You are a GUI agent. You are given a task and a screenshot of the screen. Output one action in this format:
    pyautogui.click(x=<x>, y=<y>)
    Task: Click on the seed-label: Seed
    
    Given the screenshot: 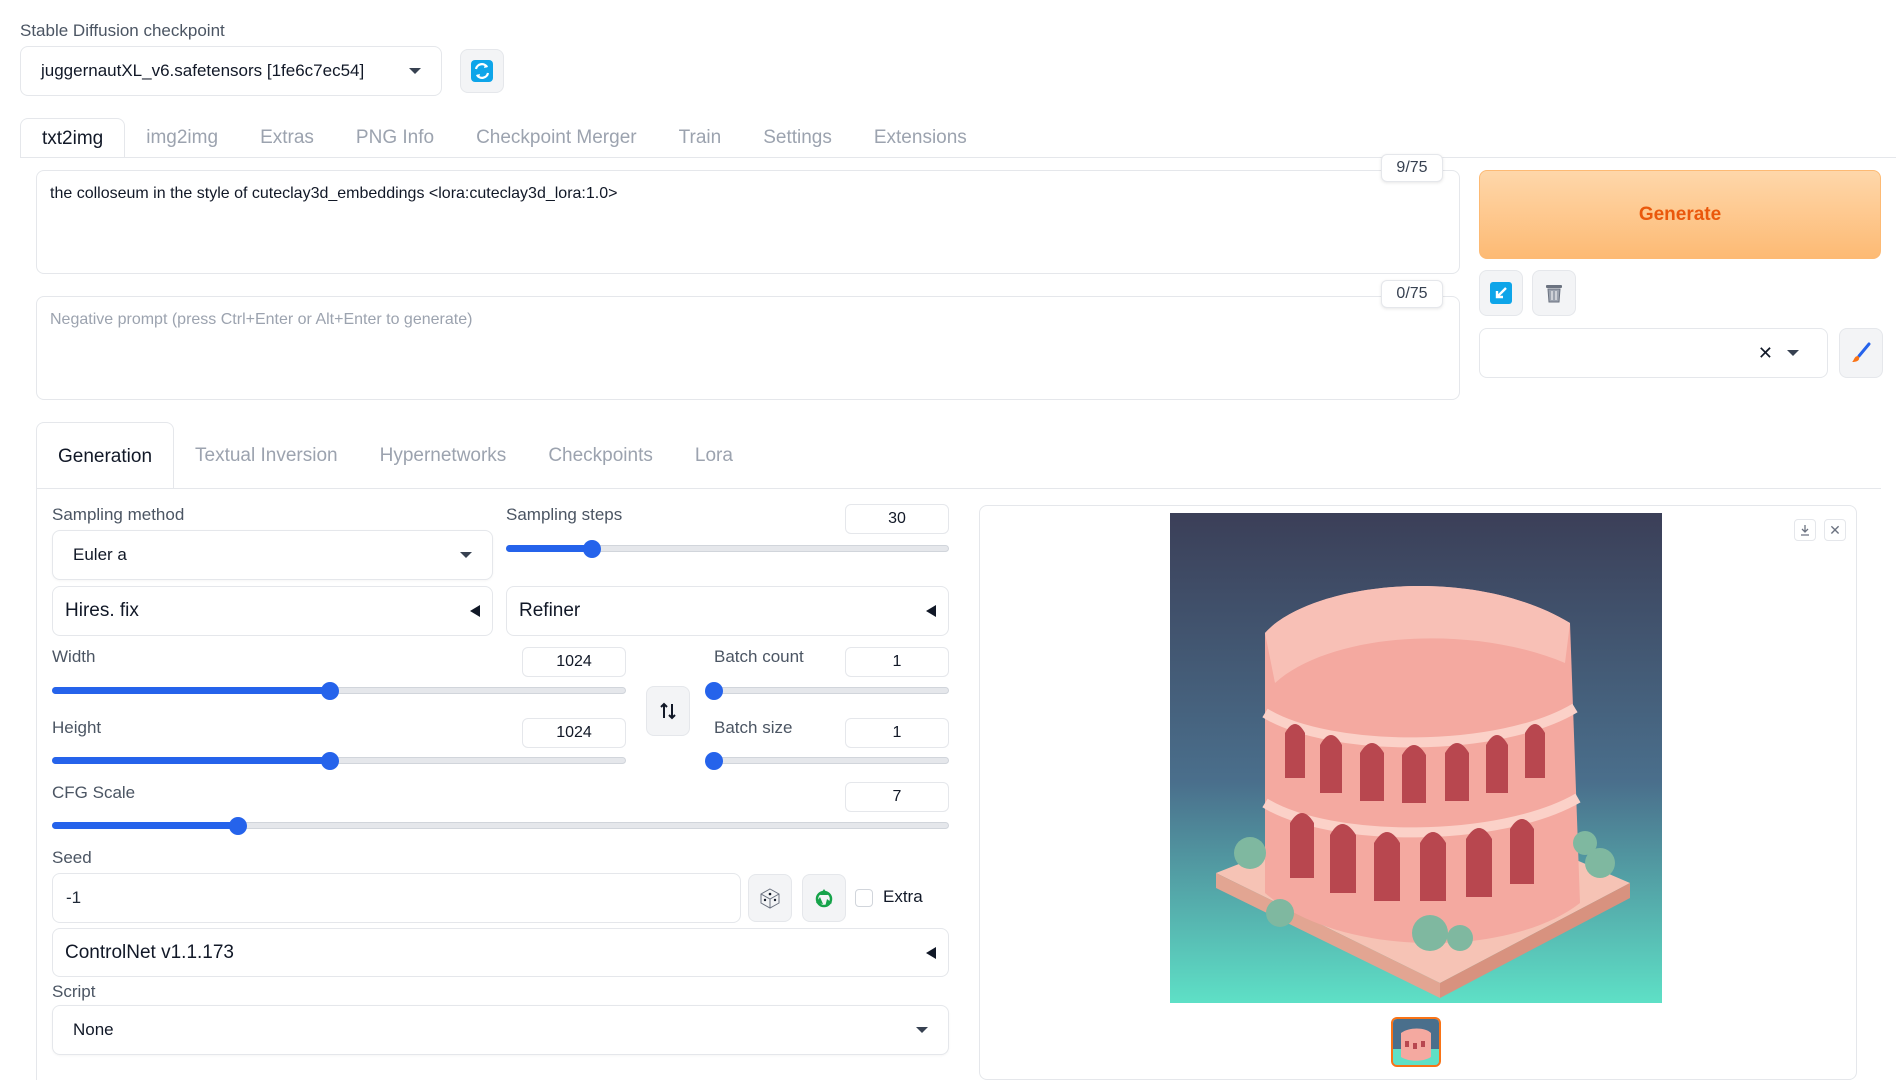 What is the action you would take?
    pyautogui.click(x=72, y=857)
    